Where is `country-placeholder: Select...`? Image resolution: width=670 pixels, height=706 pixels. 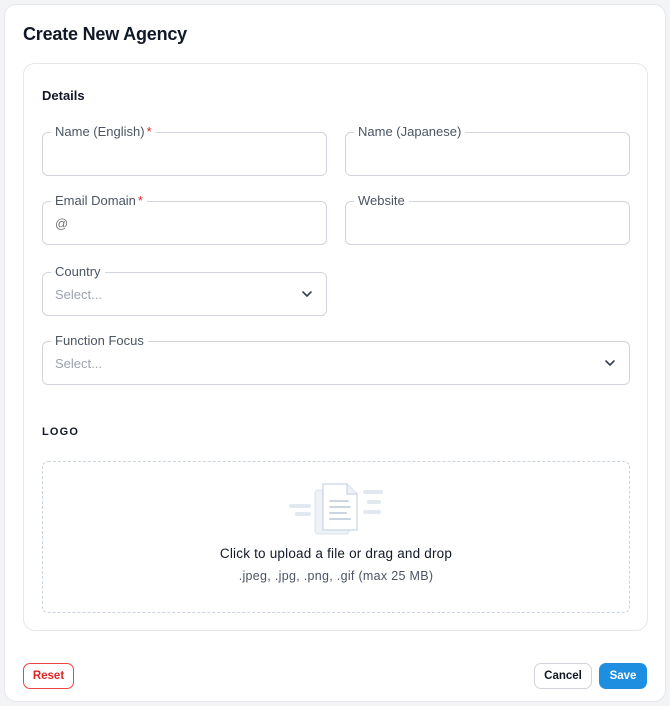
country-placeholder: Select... is located at coordinates (78, 294).